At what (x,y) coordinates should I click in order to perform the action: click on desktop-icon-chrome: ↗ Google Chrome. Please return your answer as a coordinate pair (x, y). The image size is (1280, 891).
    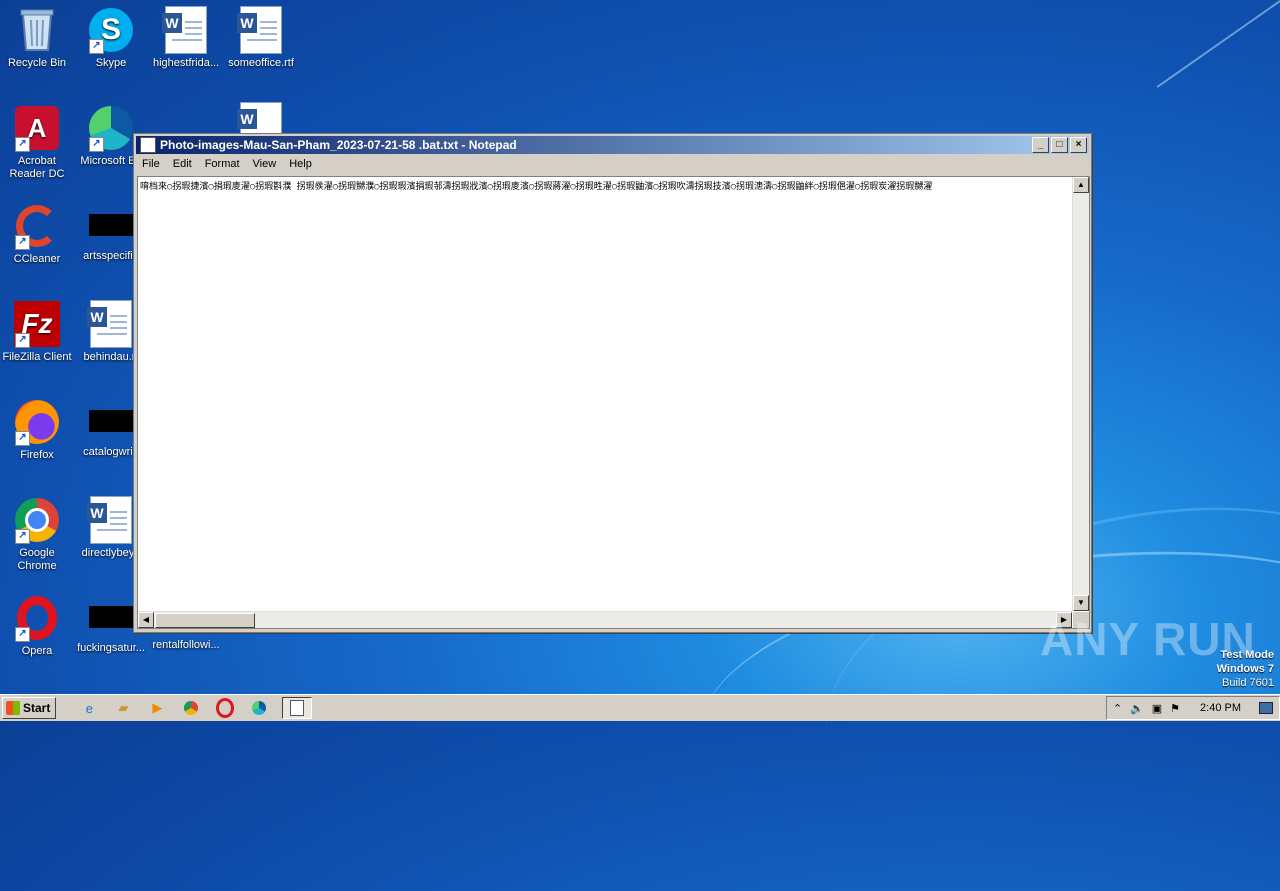
    Looking at the image, I should click on (37, 534).